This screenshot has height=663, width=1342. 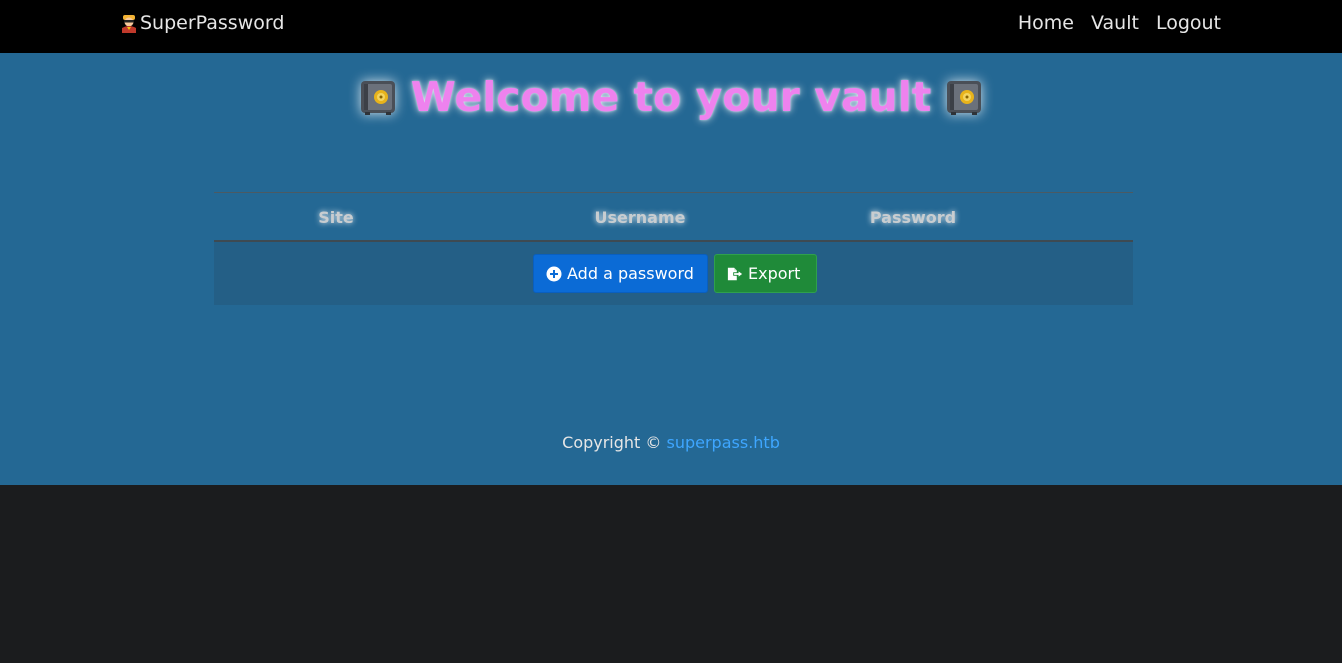 I want to click on nav-home-link: Home, so click(x=1046, y=23).